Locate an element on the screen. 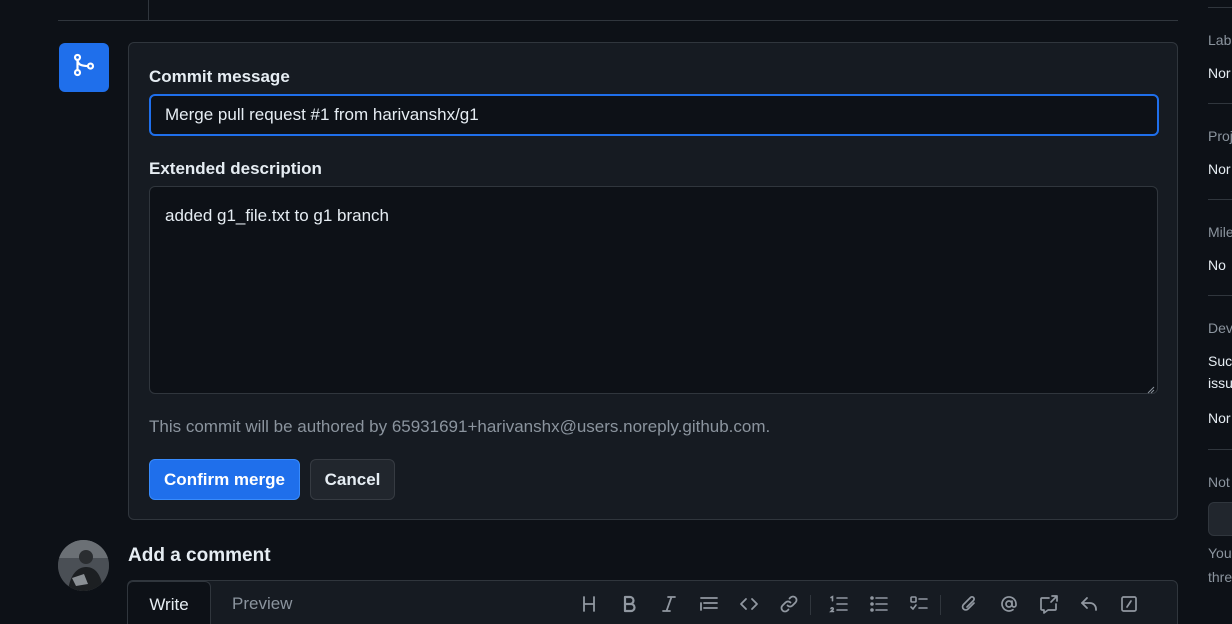  divider is located at coordinates (618, 20).